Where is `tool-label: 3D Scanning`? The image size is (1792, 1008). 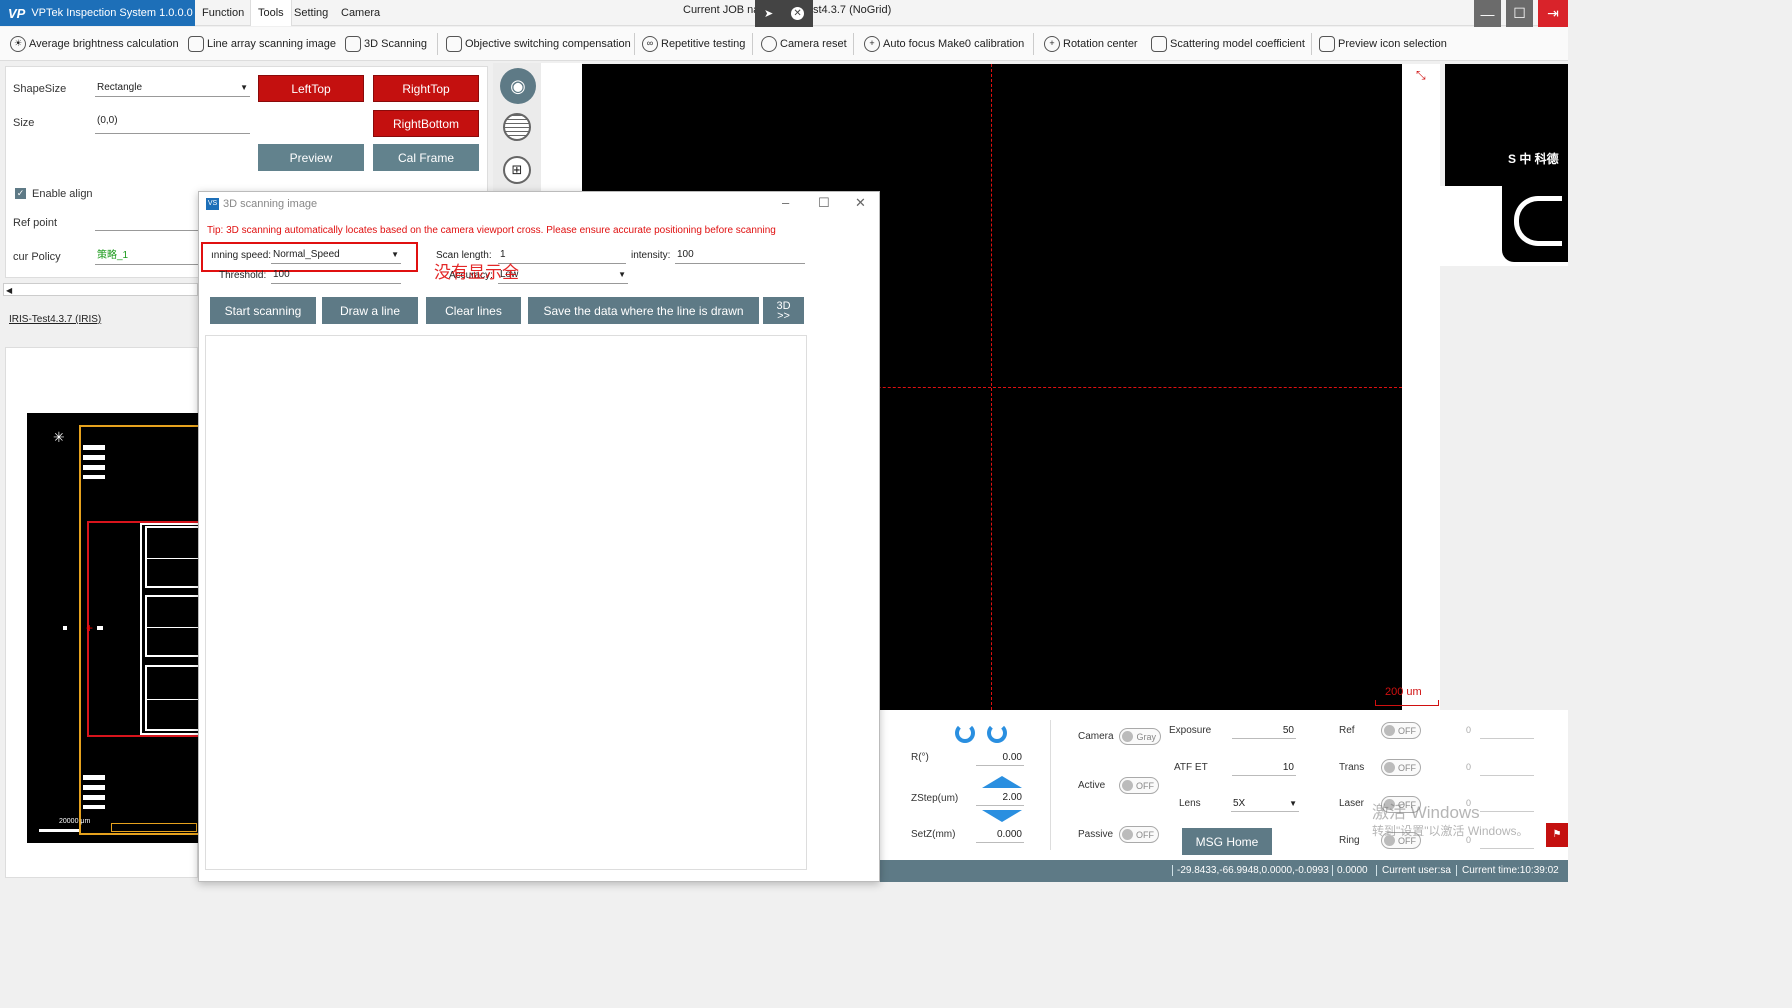 tool-label: 3D Scanning is located at coordinates (395, 44).